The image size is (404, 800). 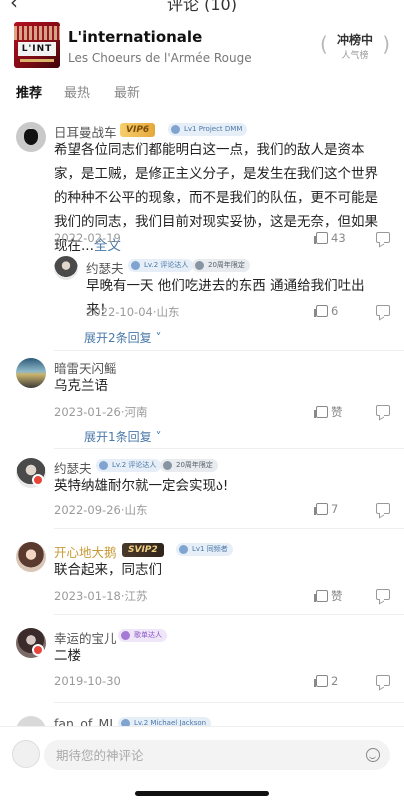 I want to click on top-bar: ‹ 评论 (10), so click(x=202, y=6).